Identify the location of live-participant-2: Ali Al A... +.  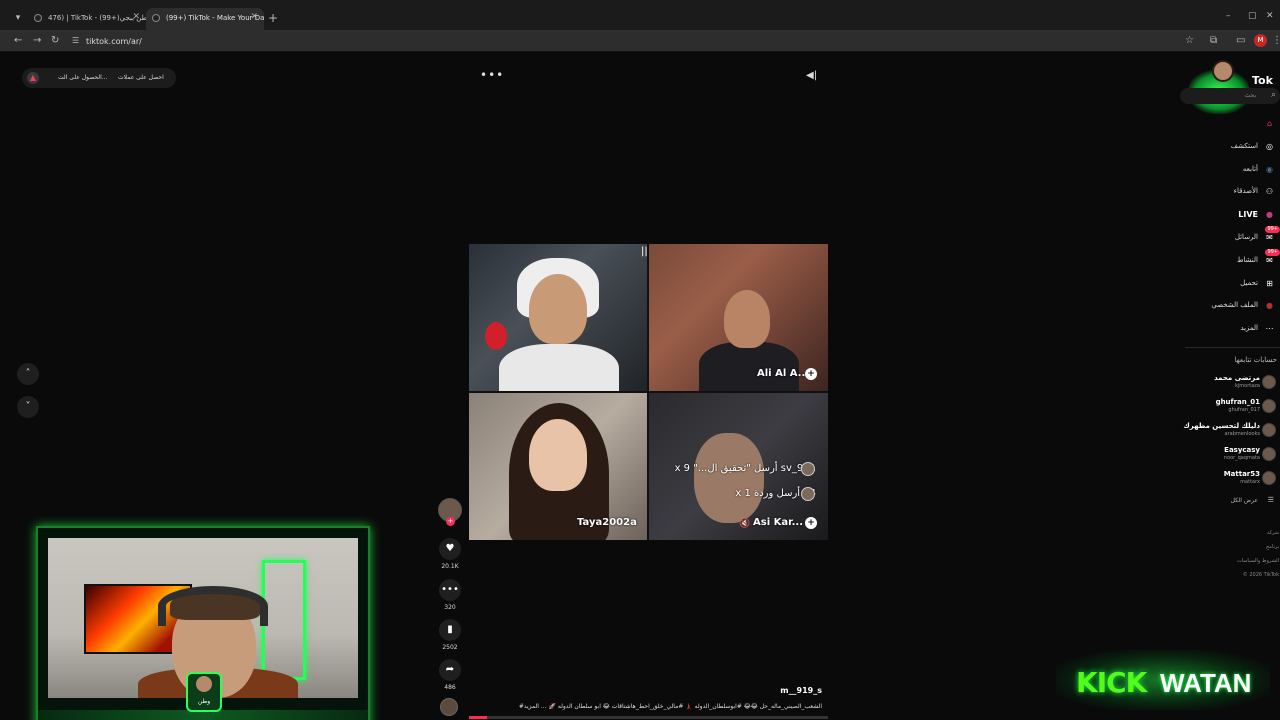
(738, 317).